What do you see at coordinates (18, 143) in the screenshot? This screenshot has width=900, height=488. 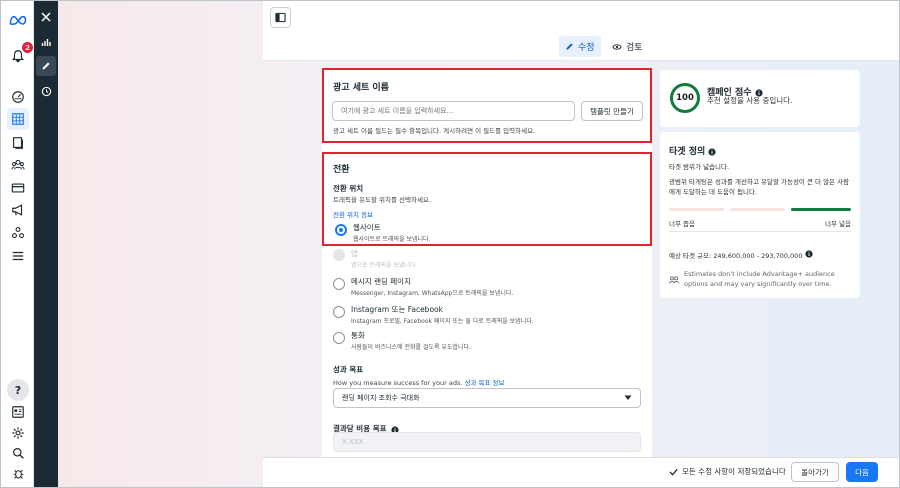 I see `pages-icon` at bounding box center [18, 143].